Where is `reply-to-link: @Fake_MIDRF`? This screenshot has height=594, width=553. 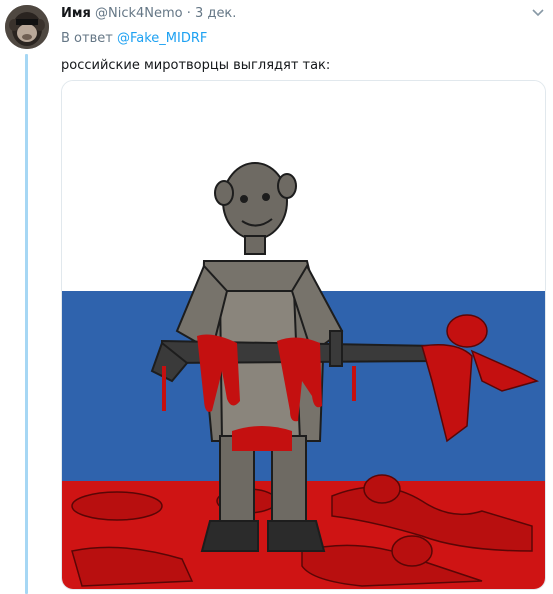 reply-to-link: @Fake_MIDRF is located at coordinates (162, 38).